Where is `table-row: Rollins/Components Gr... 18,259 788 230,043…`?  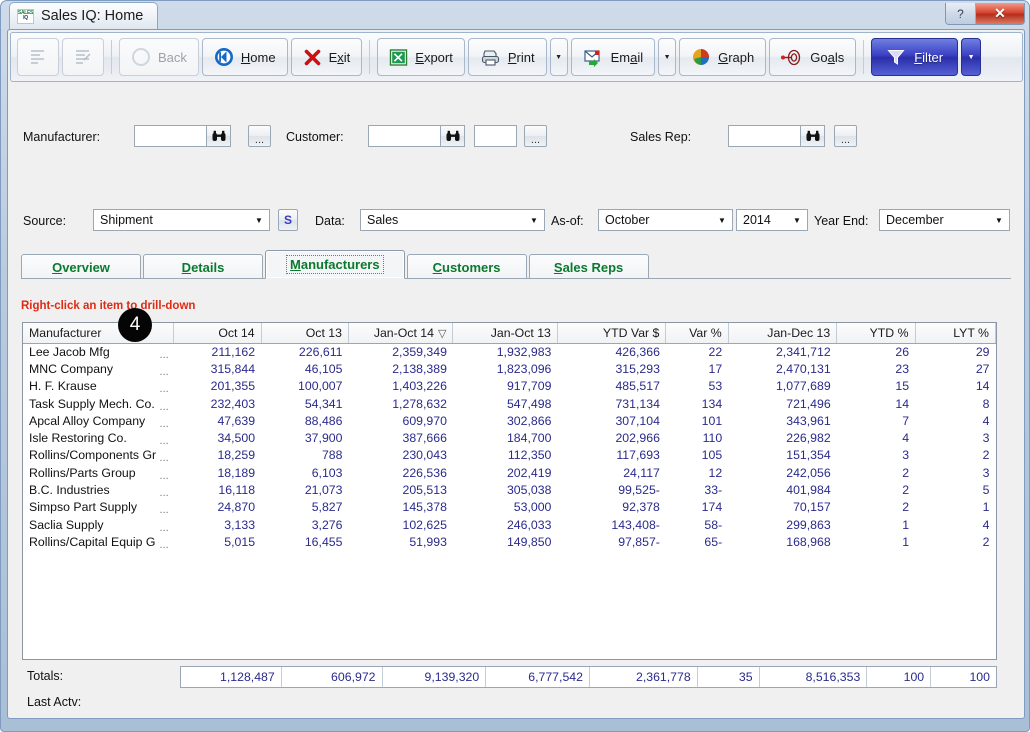 table-row: Rollins/Components Gr... 18,259 788 230,043… is located at coordinates (509, 455).